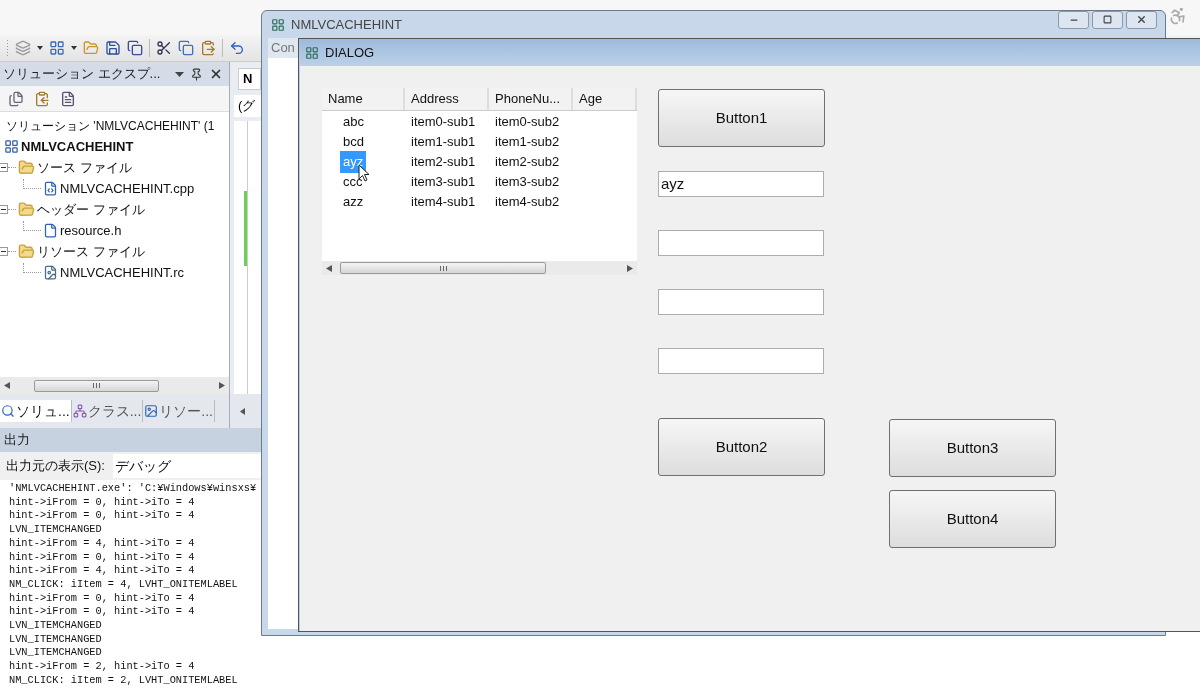 The image size is (1200, 691). Describe the element at coordinates (443, 122) in the screenshot. I see `list-cell-text: item0-sub1` at that location.